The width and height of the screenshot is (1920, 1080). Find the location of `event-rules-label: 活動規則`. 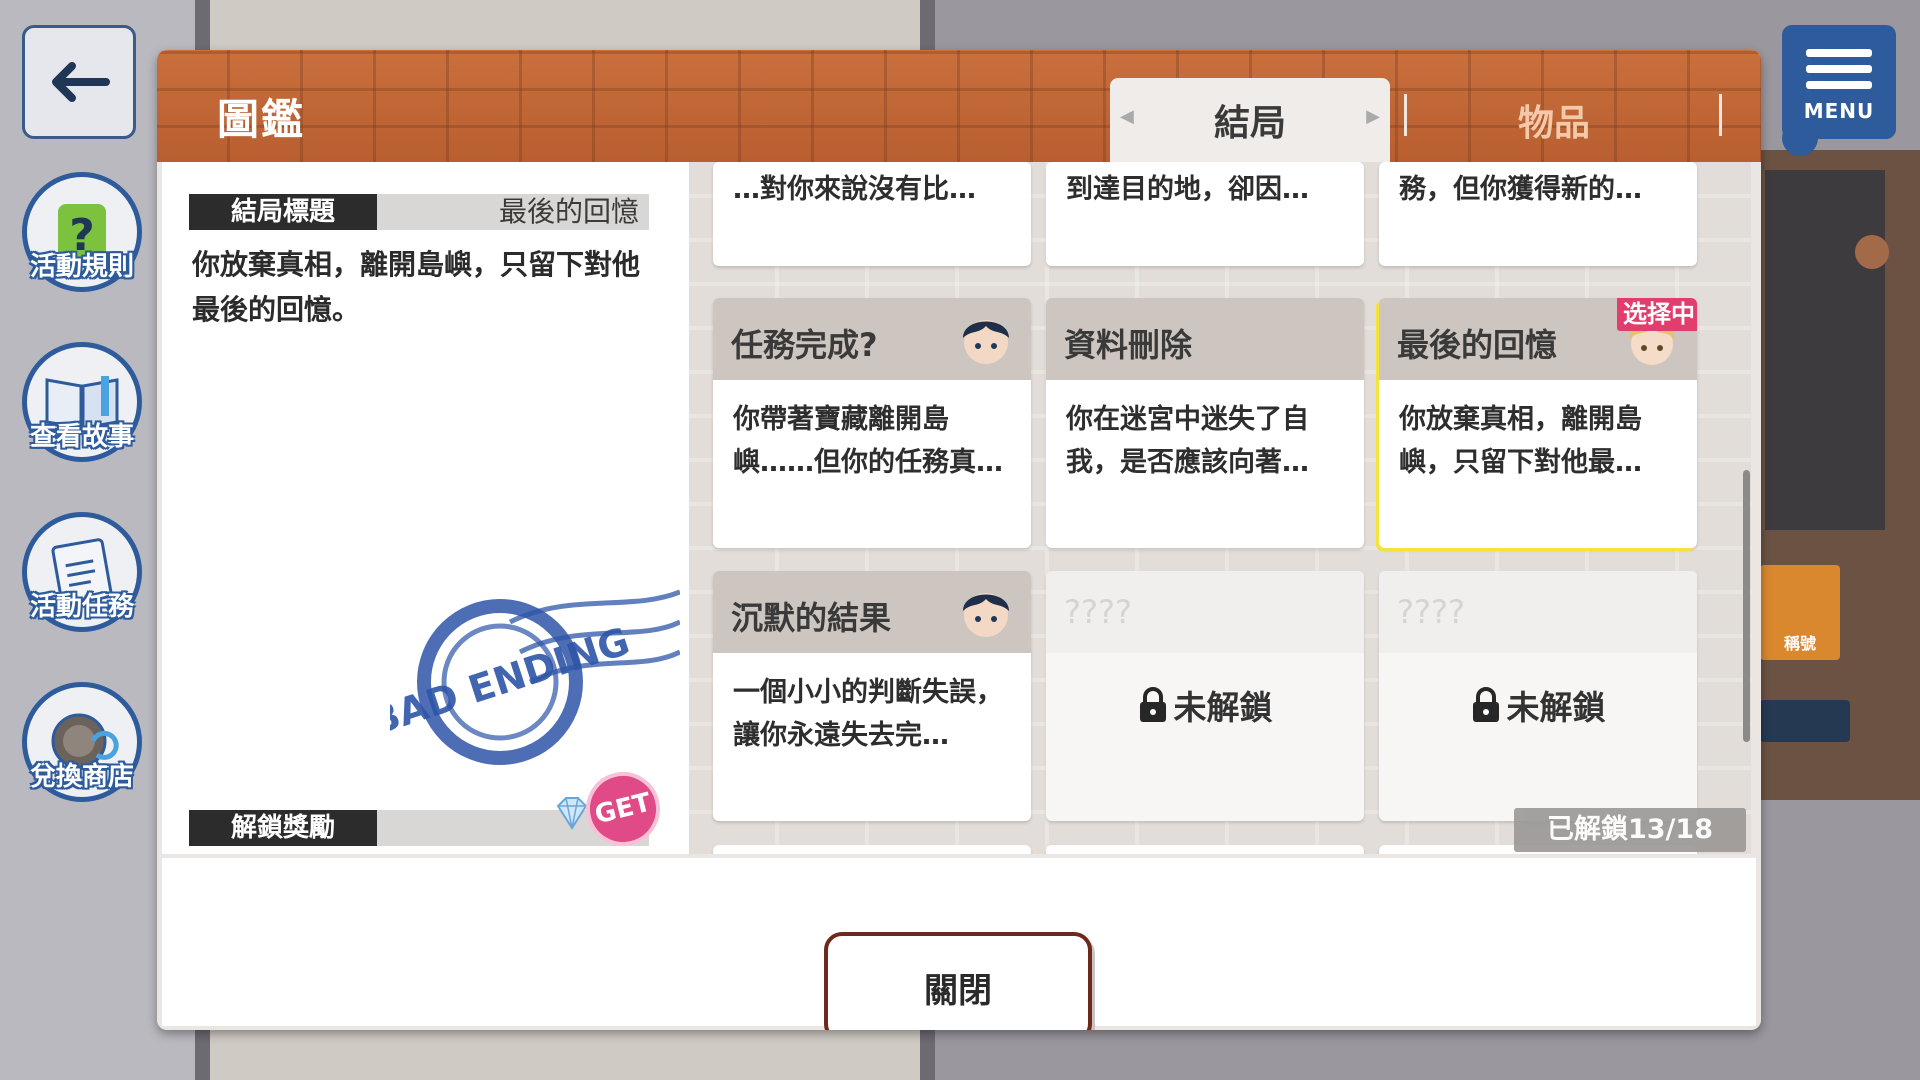

event-rules-label: 活動規則 is located at coordinates (81, 267).